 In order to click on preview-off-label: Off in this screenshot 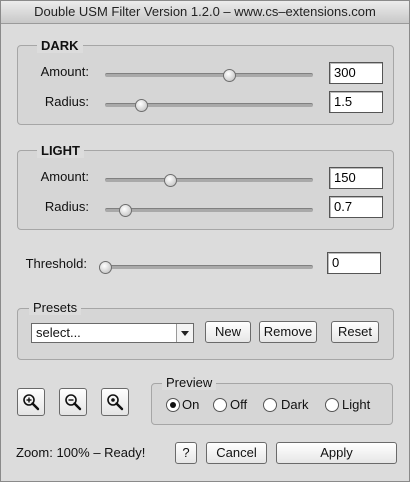, I will do `click(238, 404)`.